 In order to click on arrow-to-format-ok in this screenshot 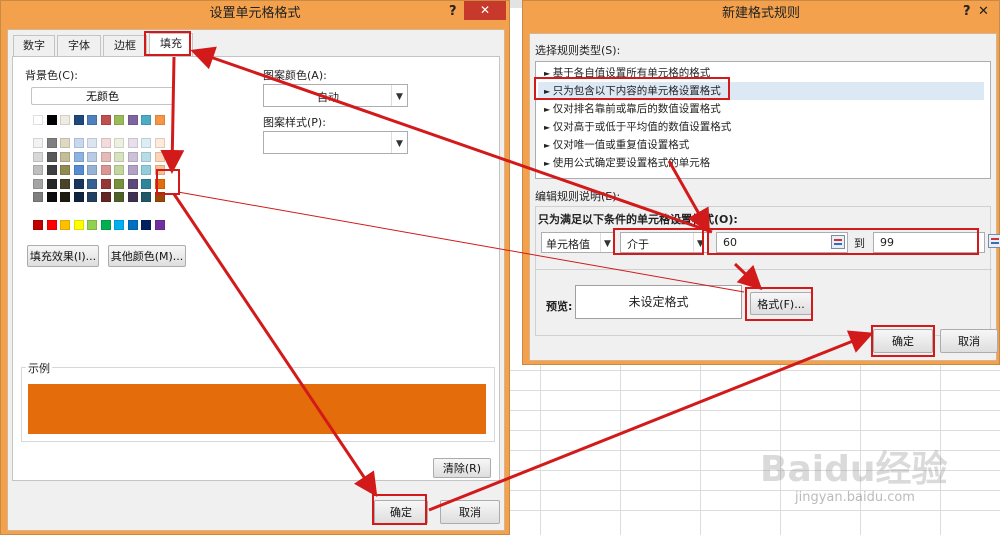, I will do `click(275, 345)`.